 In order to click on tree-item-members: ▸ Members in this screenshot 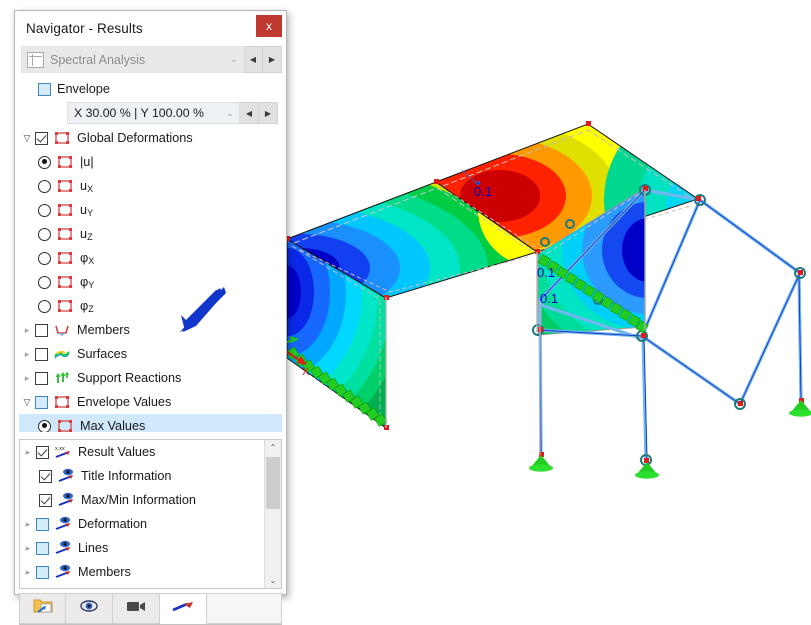, I will do `click(150, 330)`.